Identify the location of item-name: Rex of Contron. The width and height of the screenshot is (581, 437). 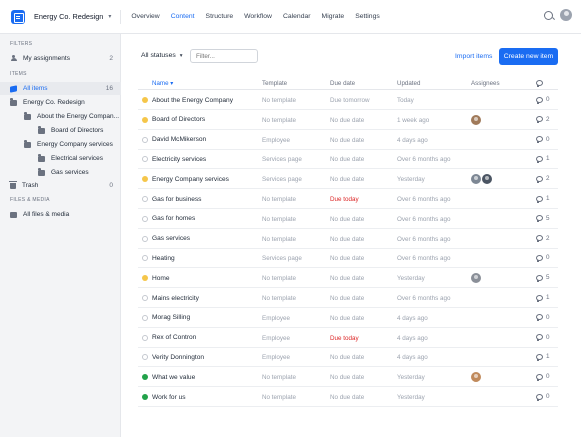
(174, 337).